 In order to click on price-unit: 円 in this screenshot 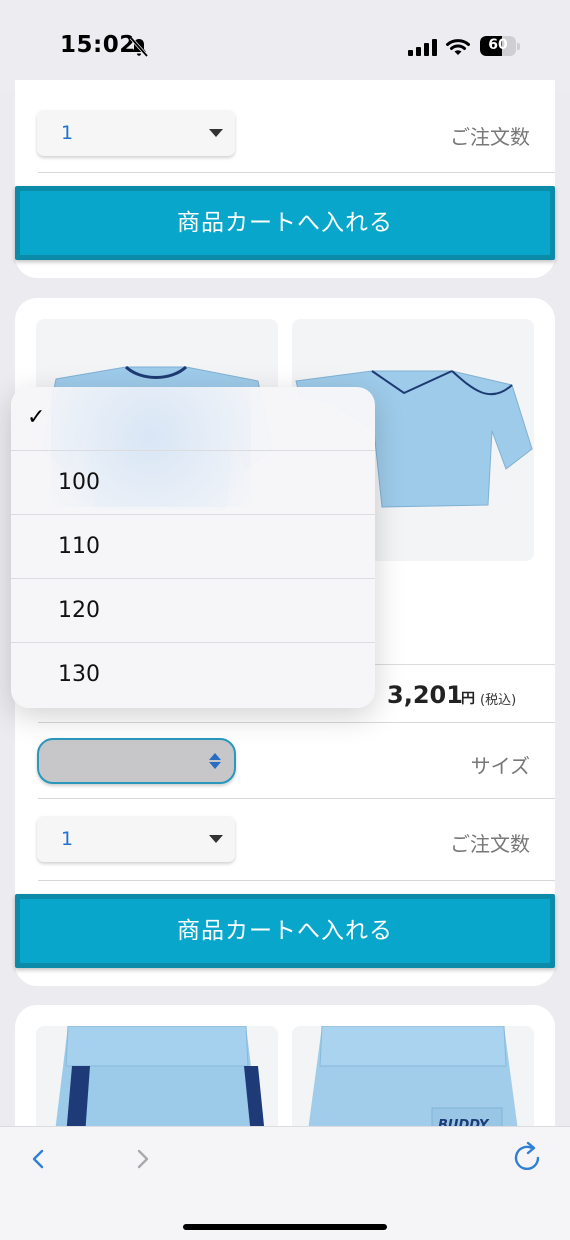, I will do `click(468, 699)`.